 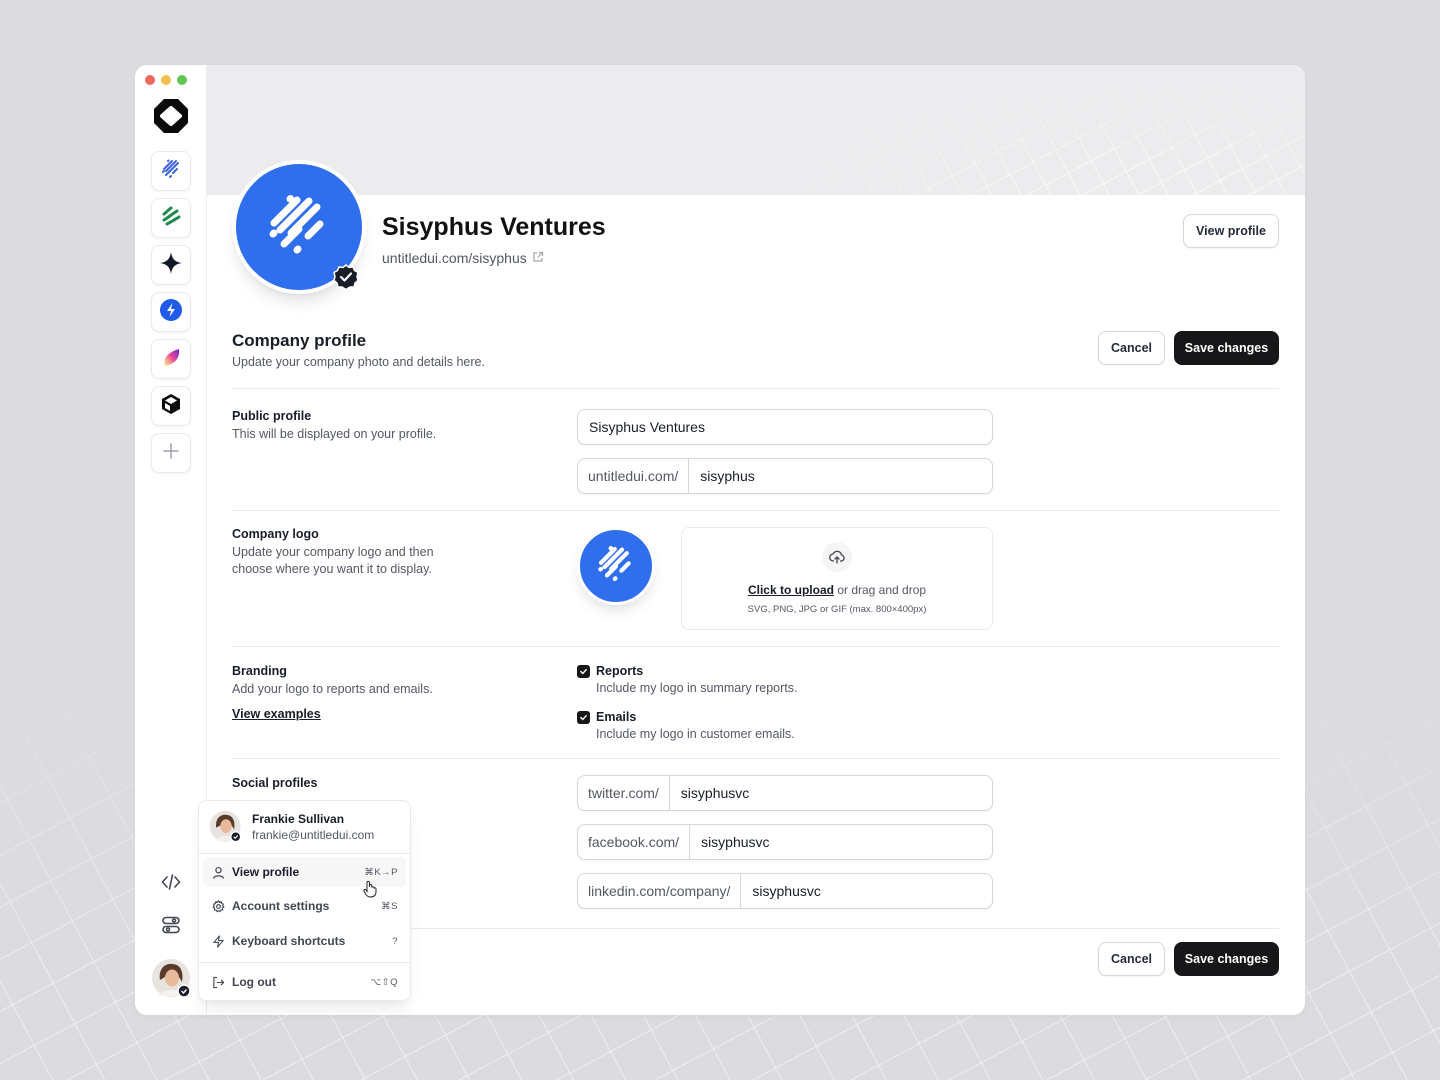 What do you see at coordinates (454, 258) in the screenshot?
I see `company-url-text: untitledui.com/sisyphus` at bounding box center [454, 258].